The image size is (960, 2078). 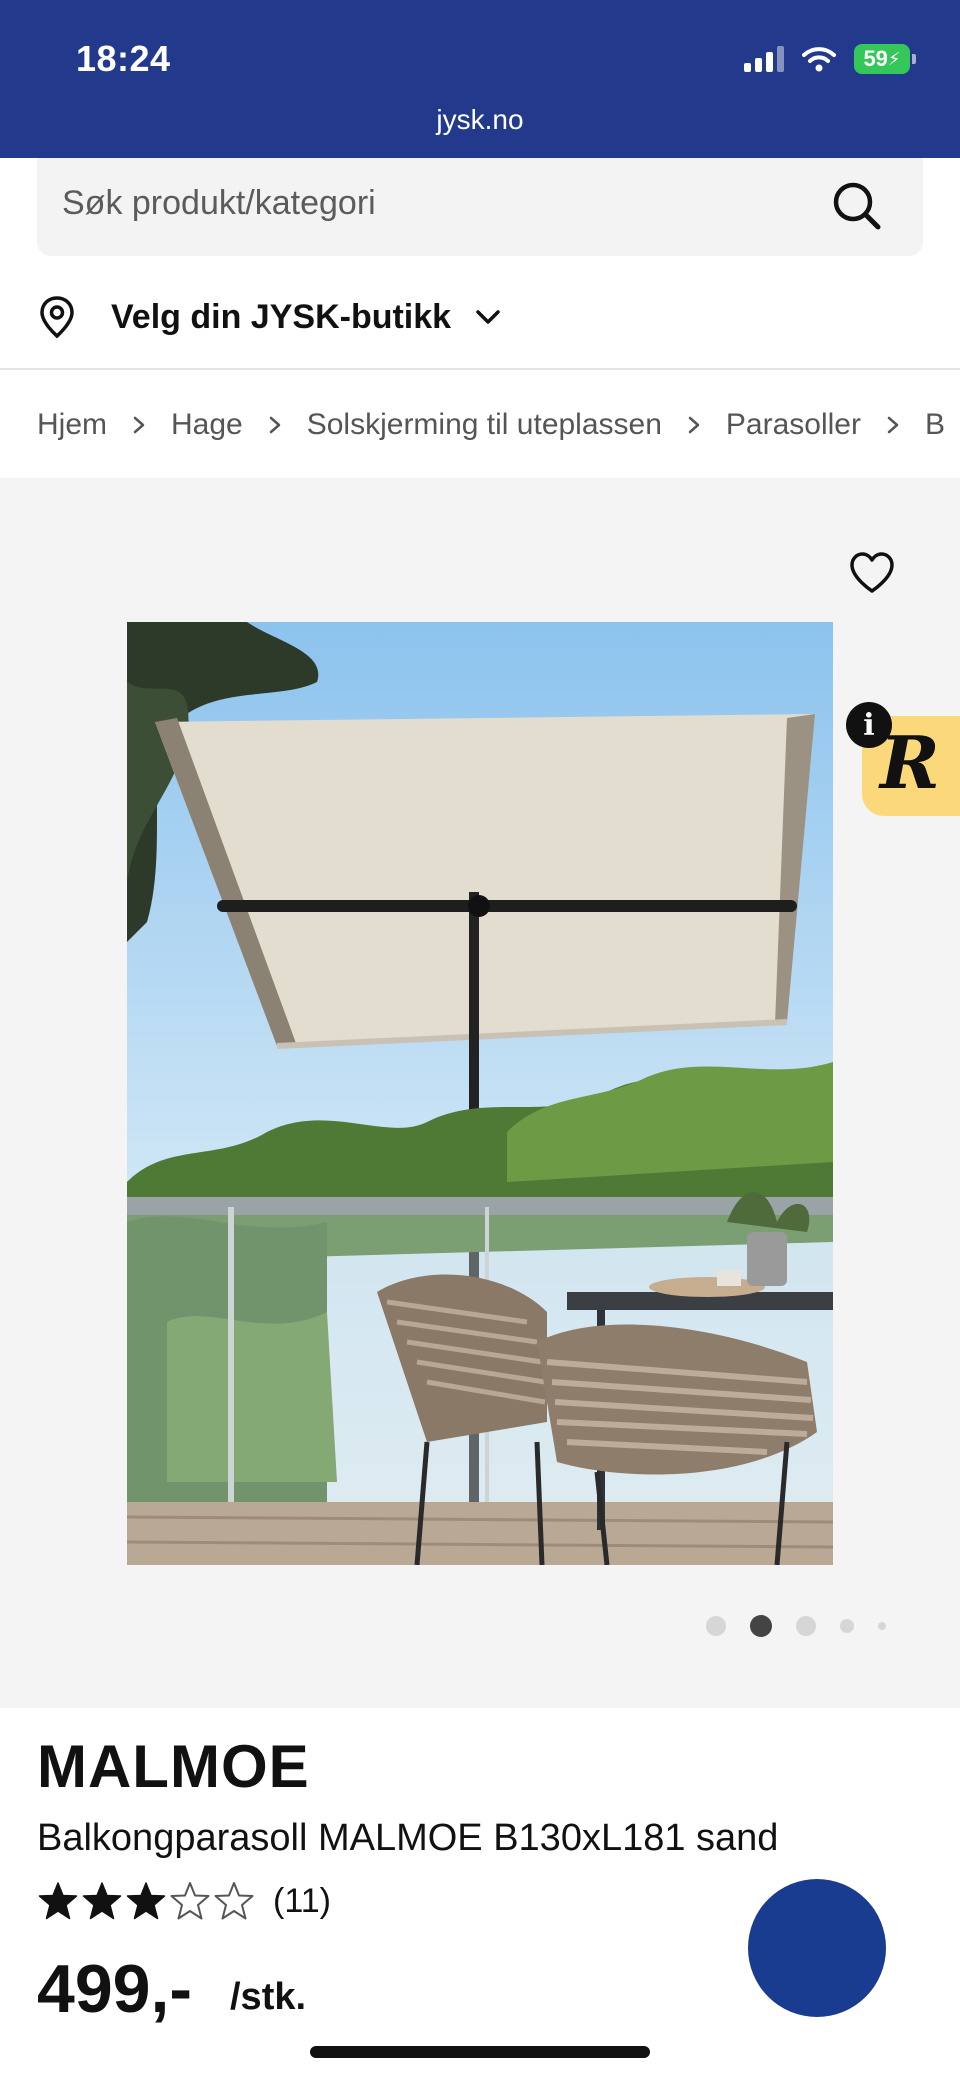 I want to click on carousel-dots, so click(x=796, y=1626).